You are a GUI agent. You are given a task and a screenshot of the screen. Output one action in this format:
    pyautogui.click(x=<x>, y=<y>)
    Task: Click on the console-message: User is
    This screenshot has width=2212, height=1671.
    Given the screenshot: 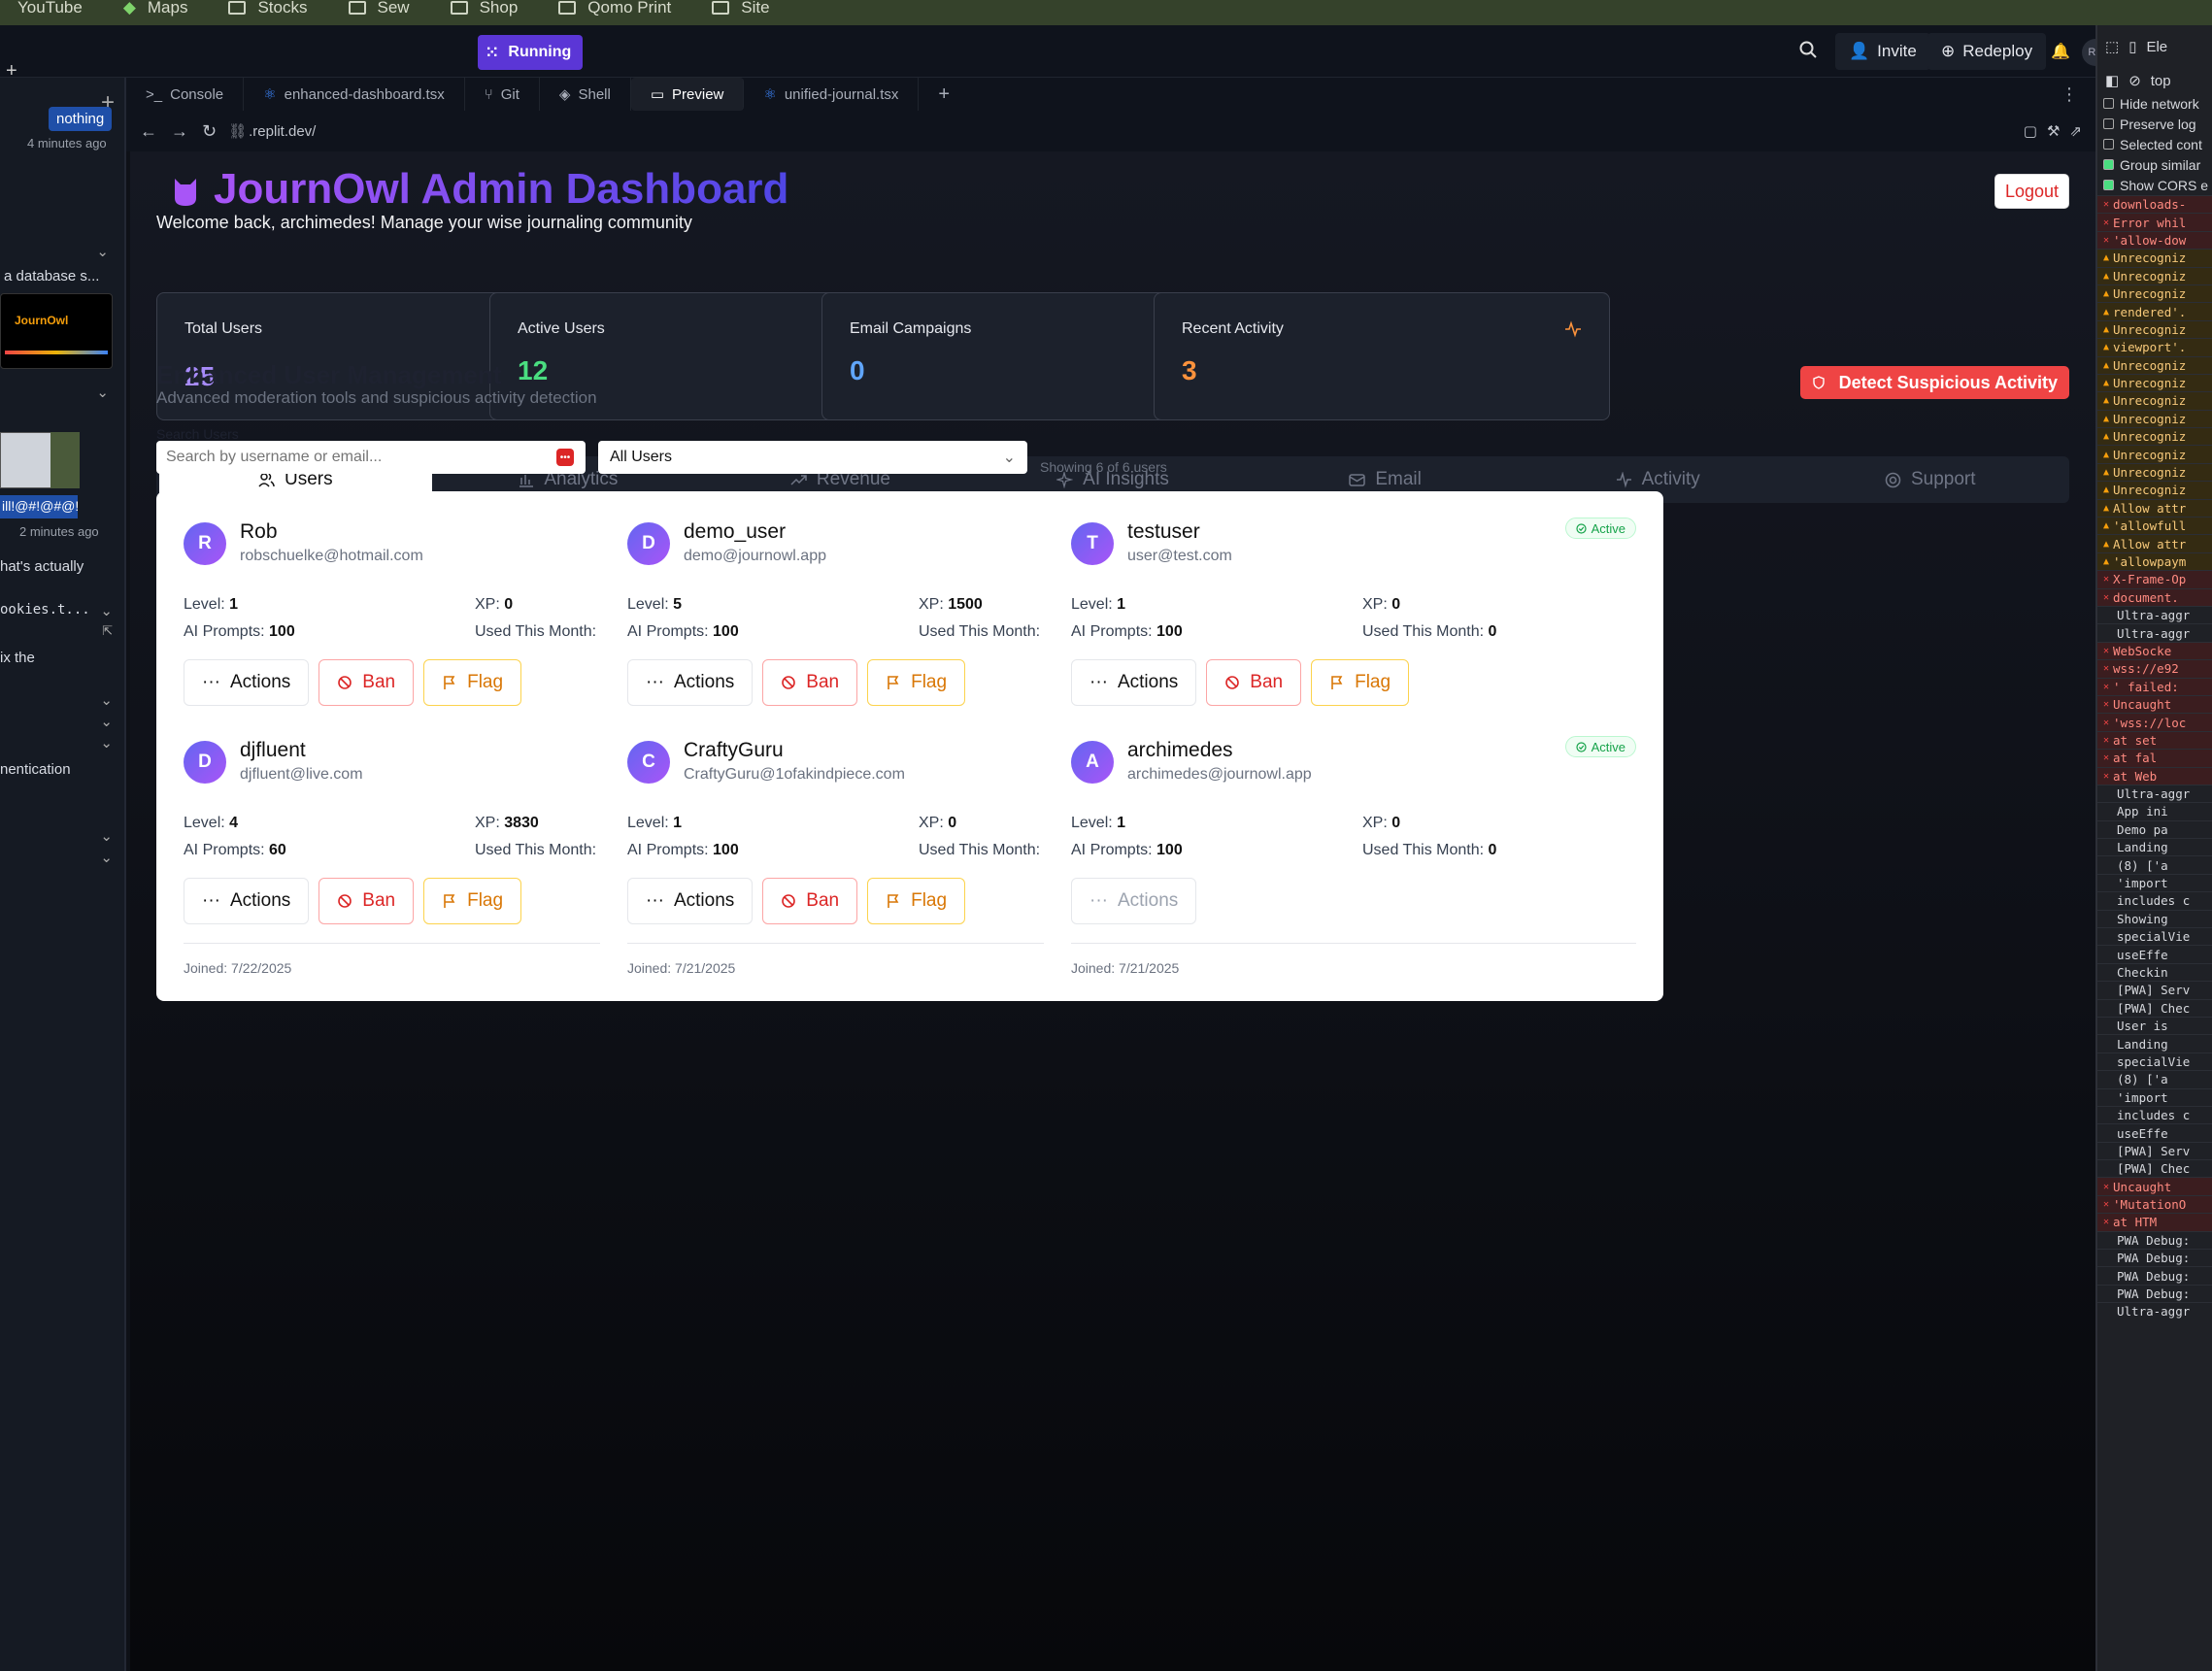 What is the action you would take?
    pyautogui.click(x=2154, y=1025)
    